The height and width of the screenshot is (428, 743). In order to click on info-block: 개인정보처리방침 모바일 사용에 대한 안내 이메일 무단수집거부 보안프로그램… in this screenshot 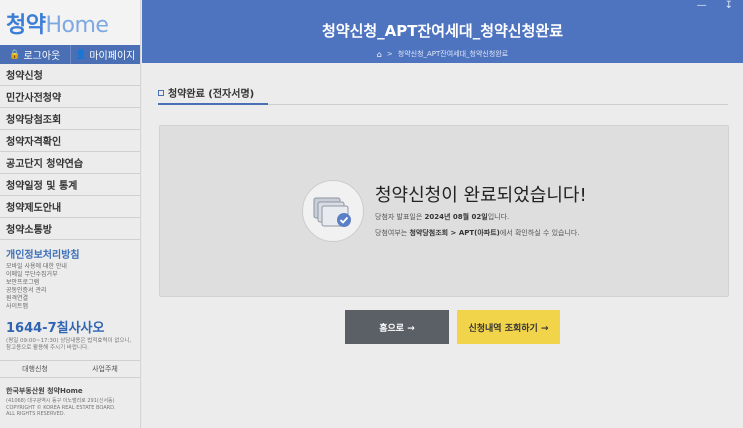, I will do `click(70, 296)`.